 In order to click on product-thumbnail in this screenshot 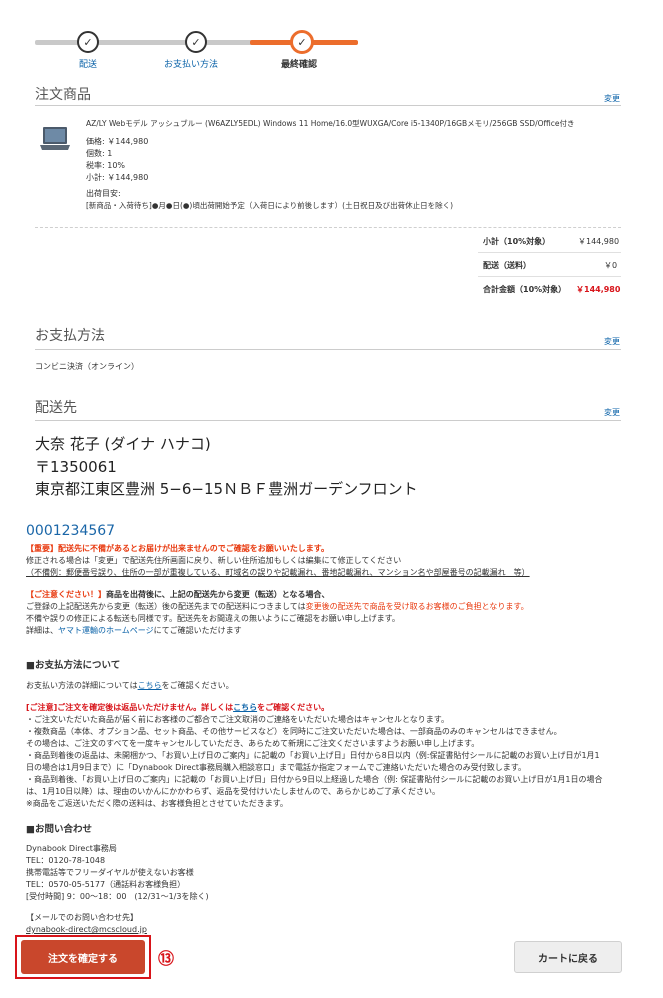, I will do `click(55, 139)`.